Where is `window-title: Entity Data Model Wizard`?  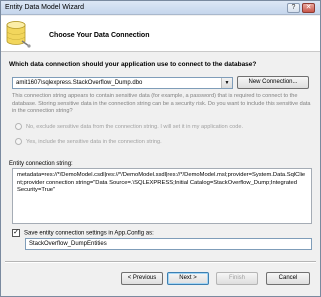
window-title: Entity Data Model Wizard is located at coordinates (44, 7).